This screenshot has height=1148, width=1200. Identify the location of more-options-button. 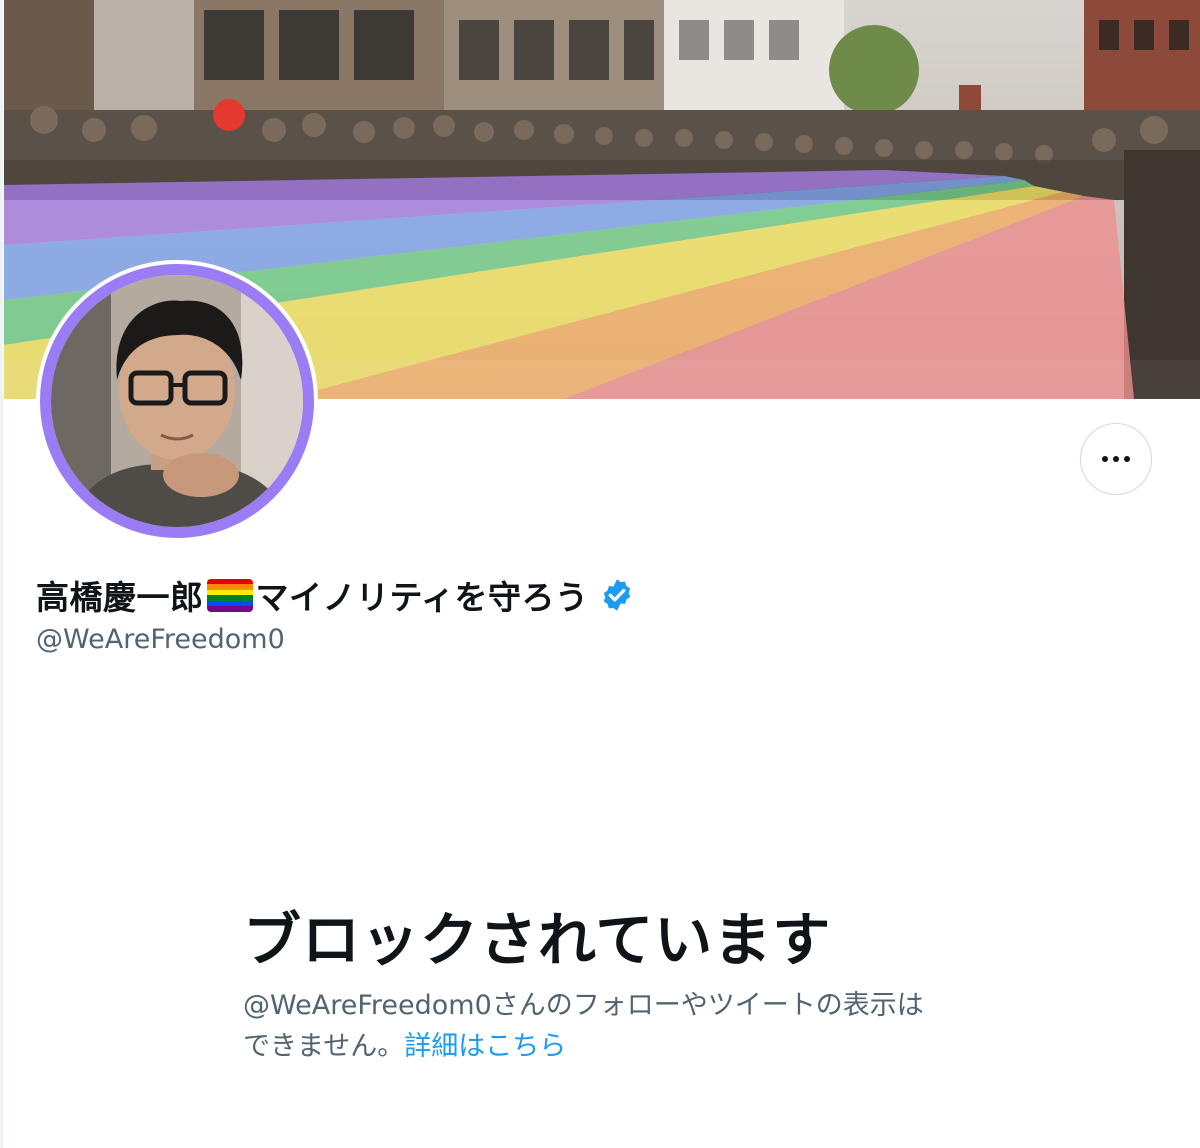
(1116, 459).